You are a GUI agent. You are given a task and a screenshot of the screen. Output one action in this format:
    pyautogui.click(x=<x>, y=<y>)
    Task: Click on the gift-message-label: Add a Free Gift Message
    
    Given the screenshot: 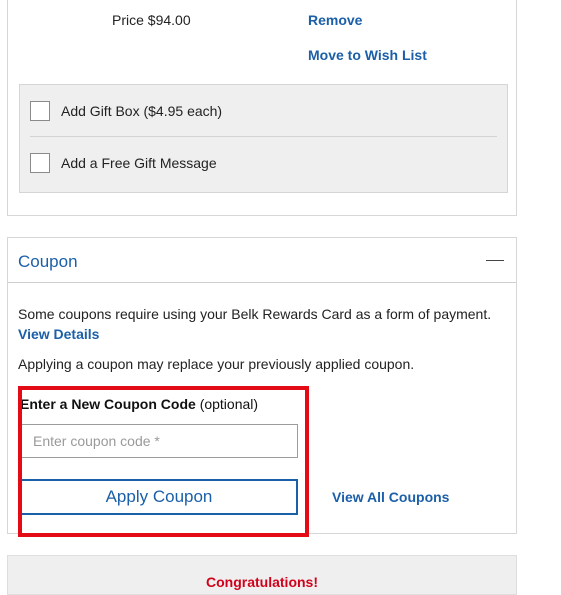 What is the action you would take?
    pyautogui.click(x=139, y=163)
    